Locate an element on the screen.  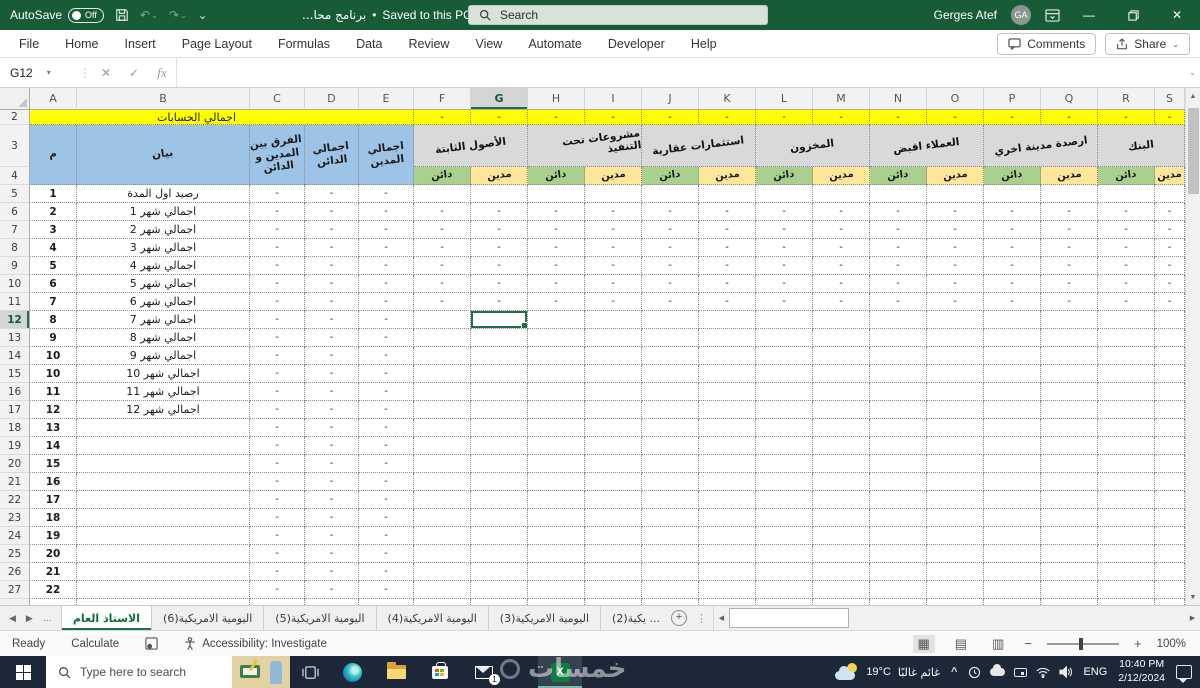
cell-N16 is located at coordinates (898, 392).